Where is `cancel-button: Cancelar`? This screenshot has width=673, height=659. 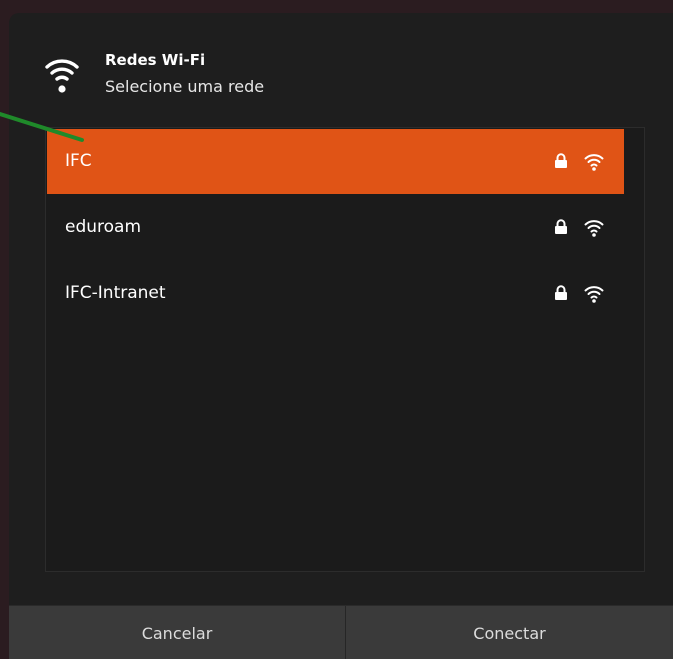
cancel-button: Cancelar is located at coordinates (177, 632).